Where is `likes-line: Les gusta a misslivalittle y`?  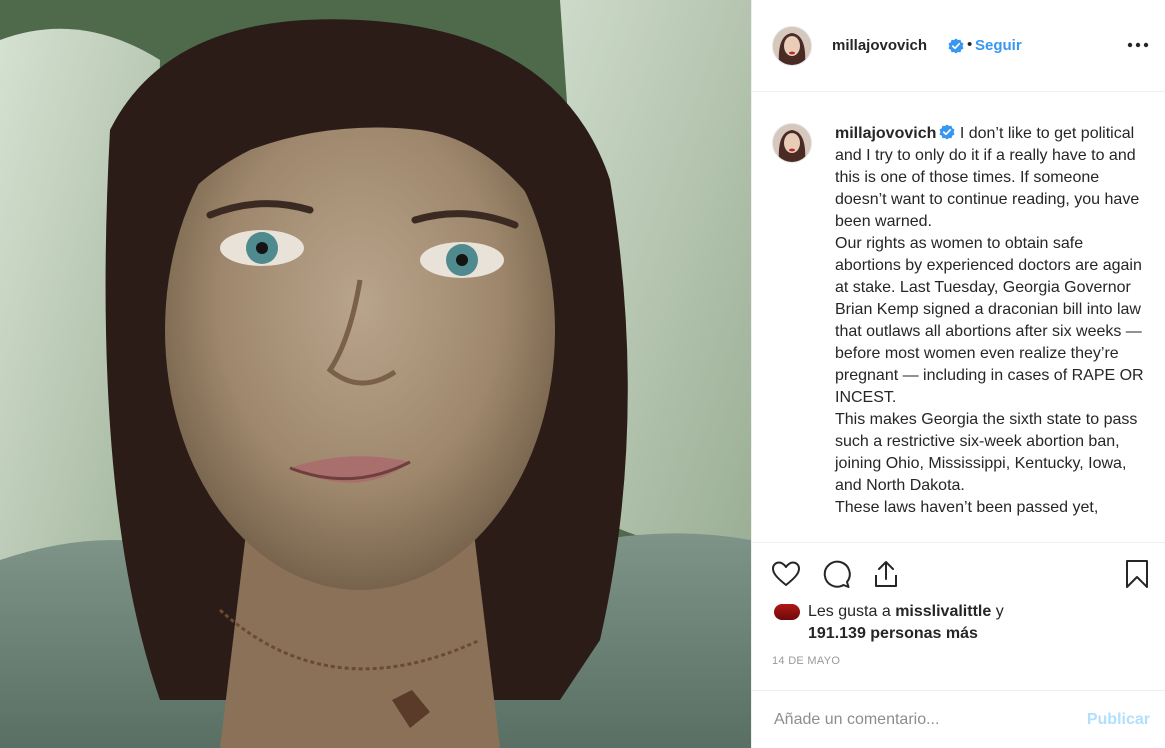 likes-line: Les gusta a misslivalittle y is located at coordinates (906, 611).